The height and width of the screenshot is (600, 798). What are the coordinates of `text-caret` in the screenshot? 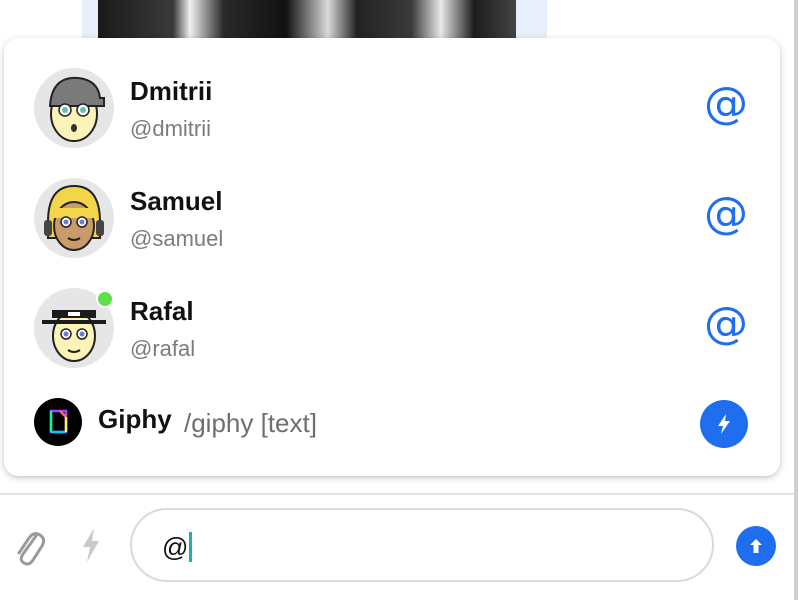 It's located at (191, 547).